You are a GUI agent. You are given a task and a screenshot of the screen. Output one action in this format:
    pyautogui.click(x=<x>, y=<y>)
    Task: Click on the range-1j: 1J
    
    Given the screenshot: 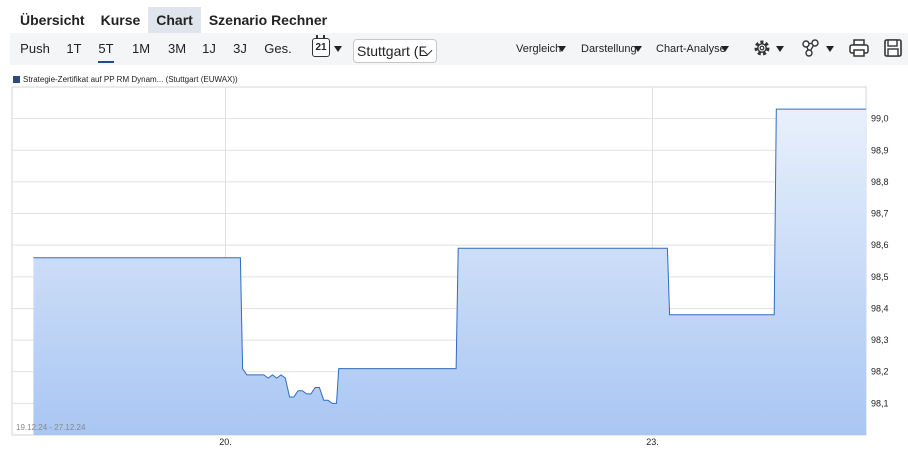 What is the action you would take?
    pyautogui.click(x=209, y=49)
    